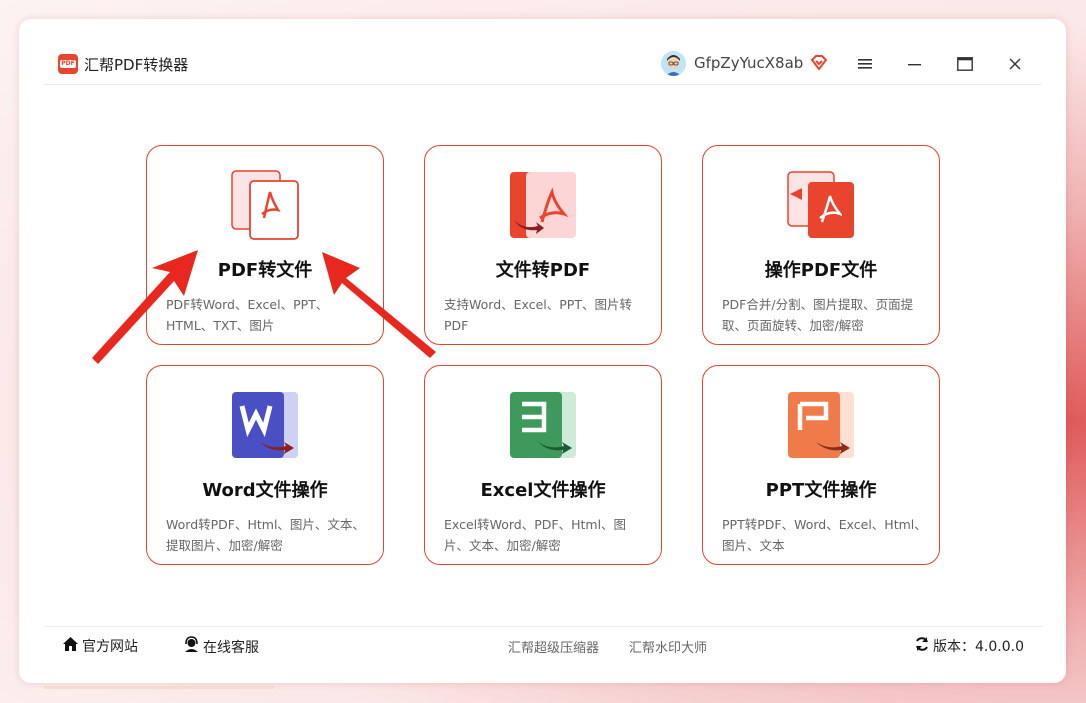 The image size is (1086, 703). What do you see at coordinates (145, 307) in the screenshot?
I see `left-arrow-icon` at bounding box center [145, 307].